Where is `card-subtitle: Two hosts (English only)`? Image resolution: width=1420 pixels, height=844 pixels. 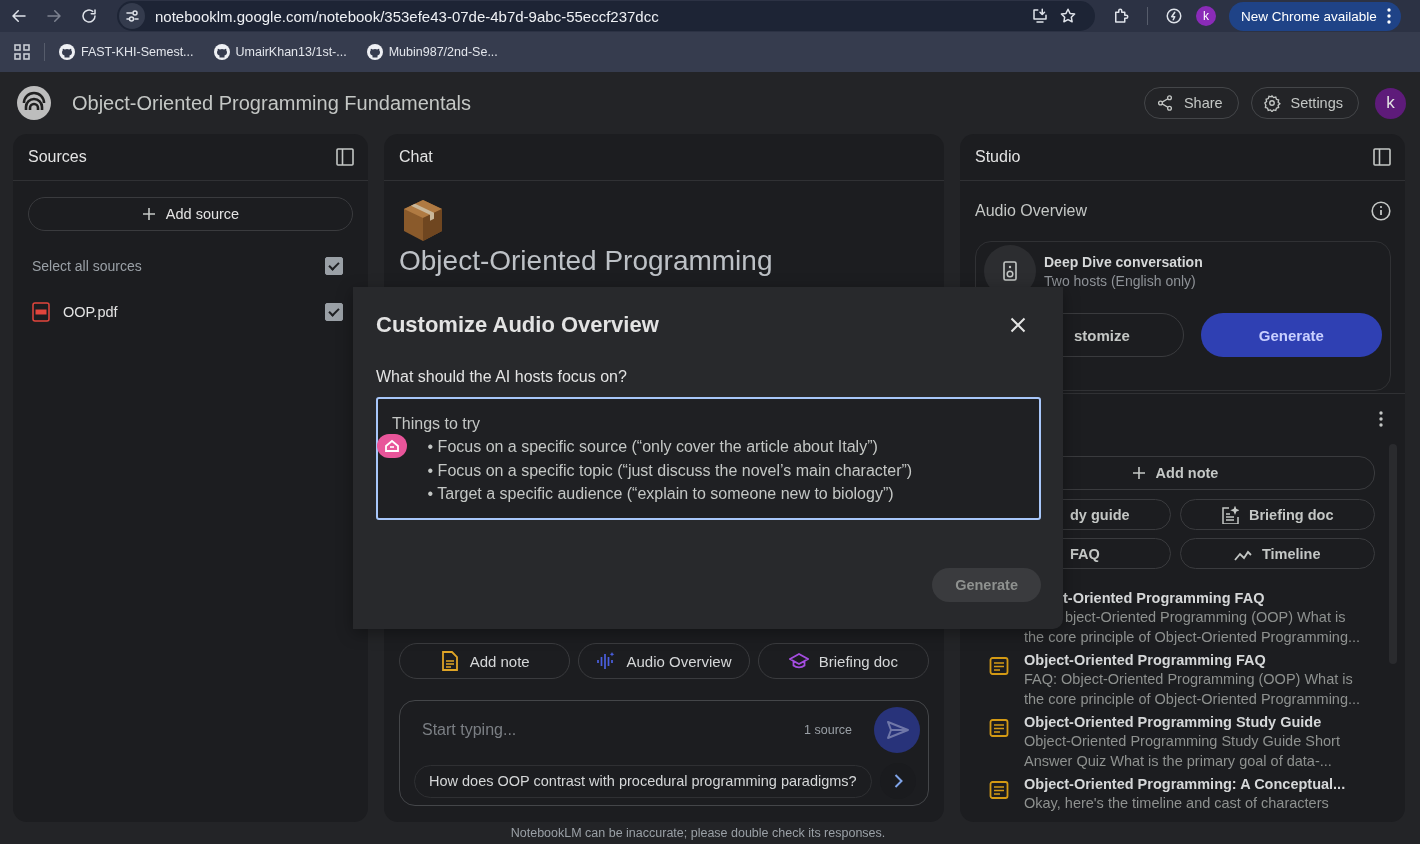
card-subtitle: Two hosts (English only) is located at coordinates (1120, 280).